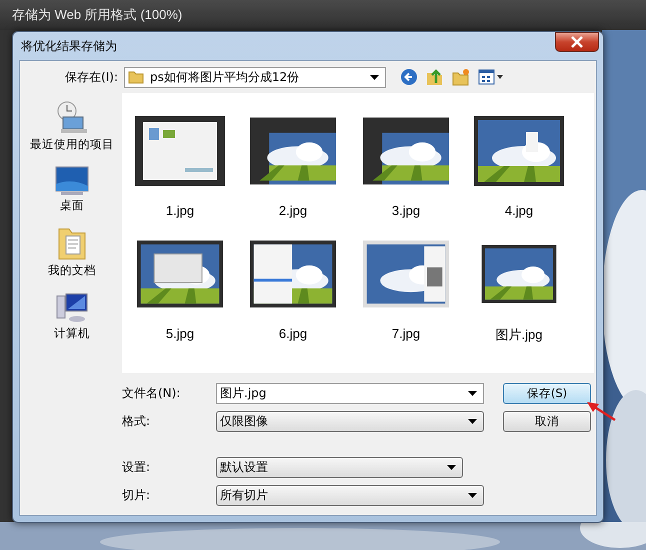  What do you see at coordinates (547, 421) in the screenshot?
I see `cancel-button: 取消` at bounding box center [547, 421].